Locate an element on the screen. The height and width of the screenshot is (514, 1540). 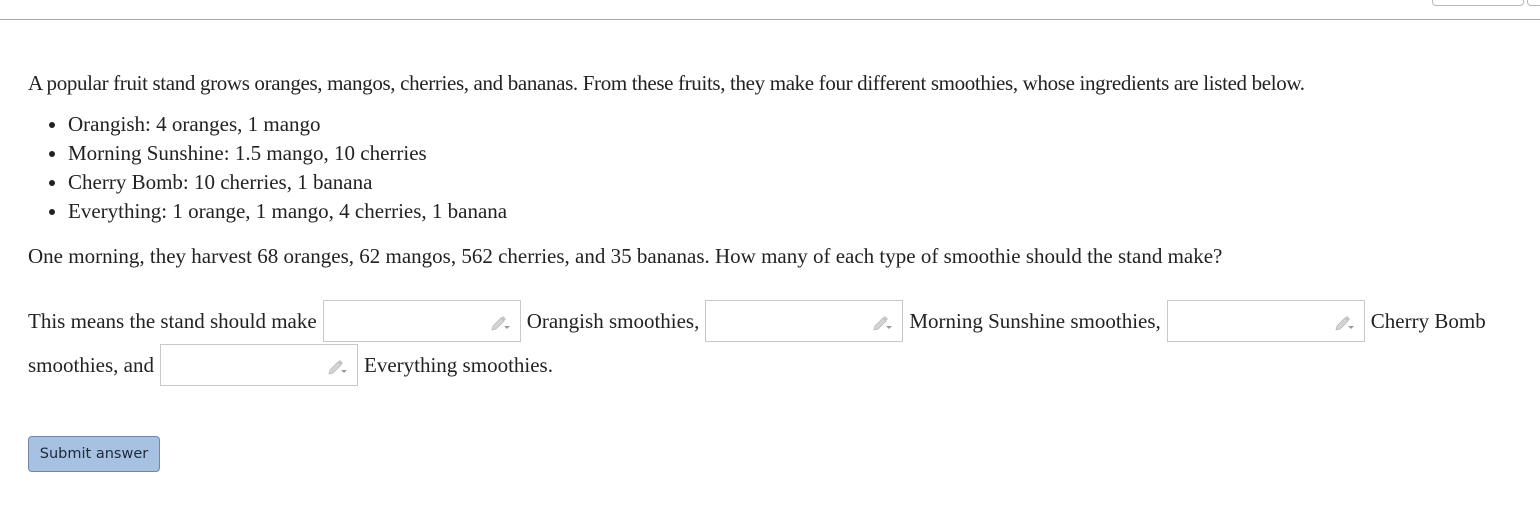
list-item: Cherry Bomb: 10 cherries, 1 banana is located at coordinates (287, 182).